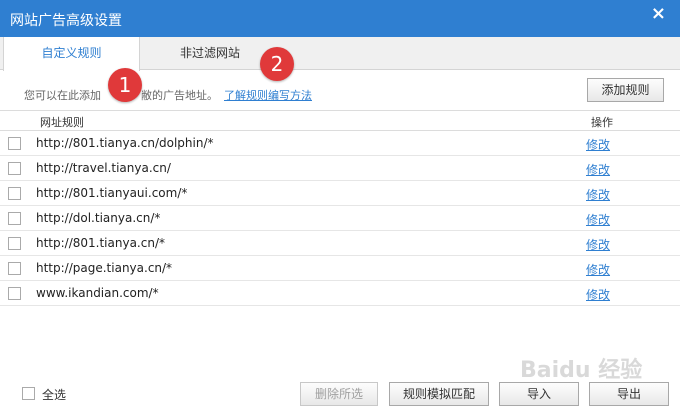 This screenshot has height=420, width=680. I want to click on list-header: 网址规则 操作, so click(340, 121).